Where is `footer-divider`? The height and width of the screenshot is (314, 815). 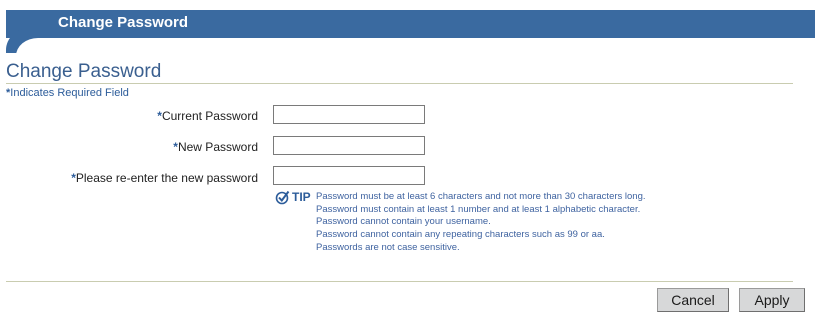 footer-divider is located at coordinates (399, 281).